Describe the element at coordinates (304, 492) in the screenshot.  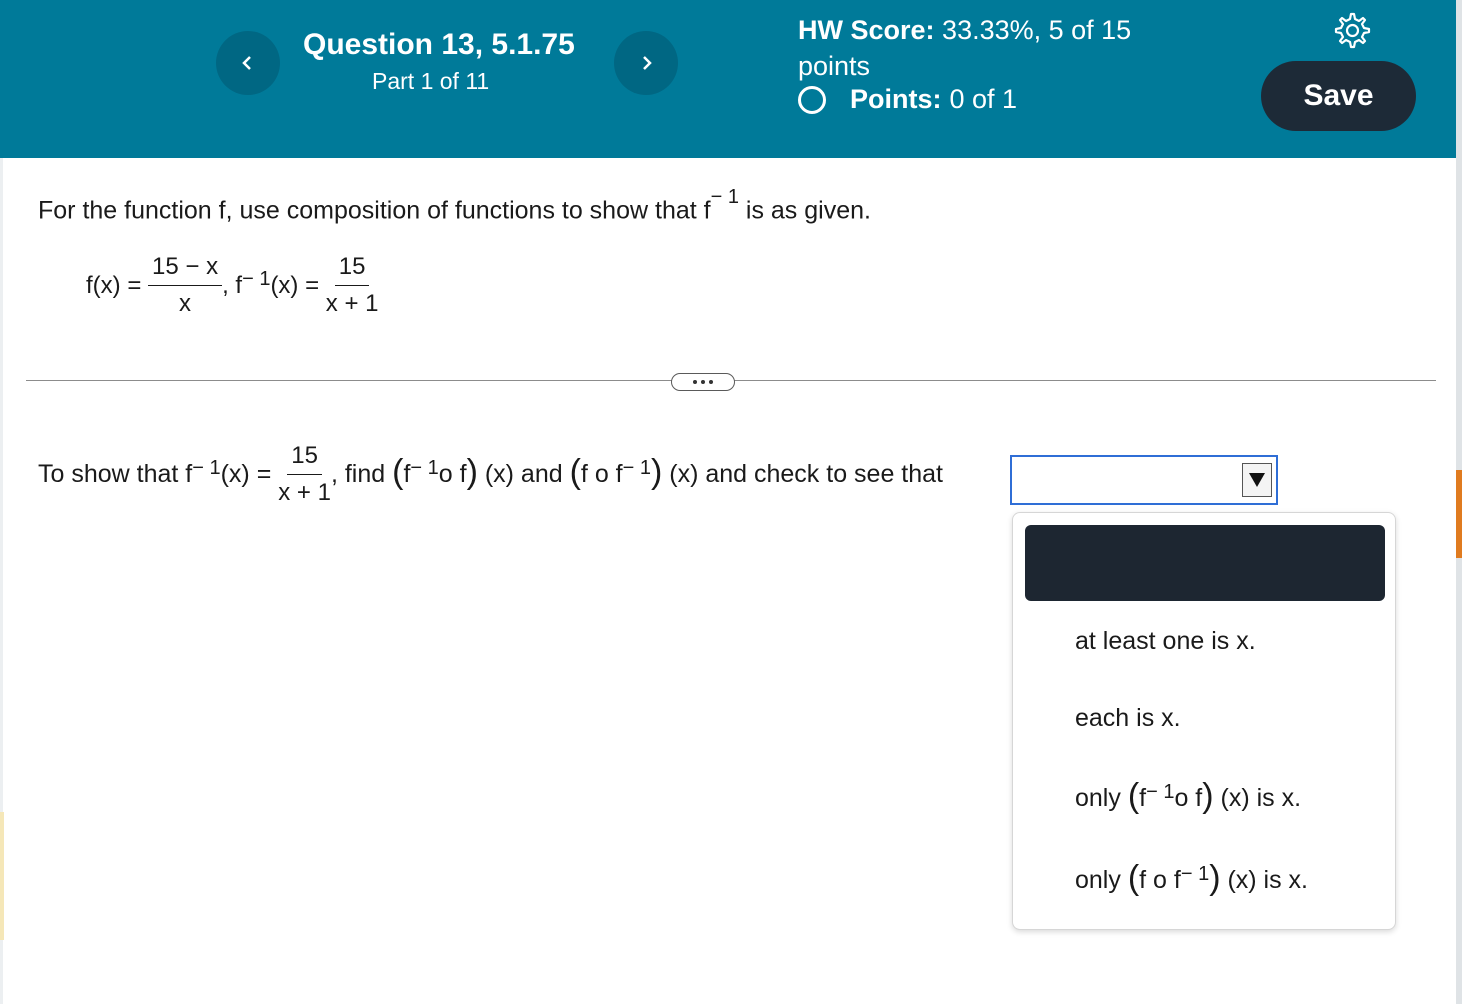
I see `instr-denominator: x + 1` at that location.